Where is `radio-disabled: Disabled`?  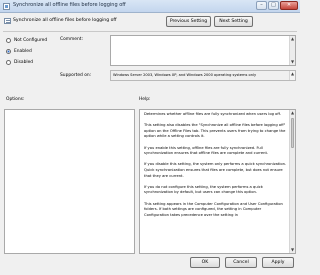
radio-disabled: Disabled is located at coordinates (19, 62).